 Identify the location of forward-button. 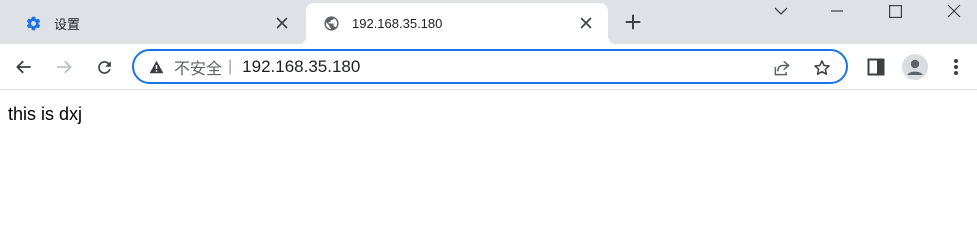
(64, 67).